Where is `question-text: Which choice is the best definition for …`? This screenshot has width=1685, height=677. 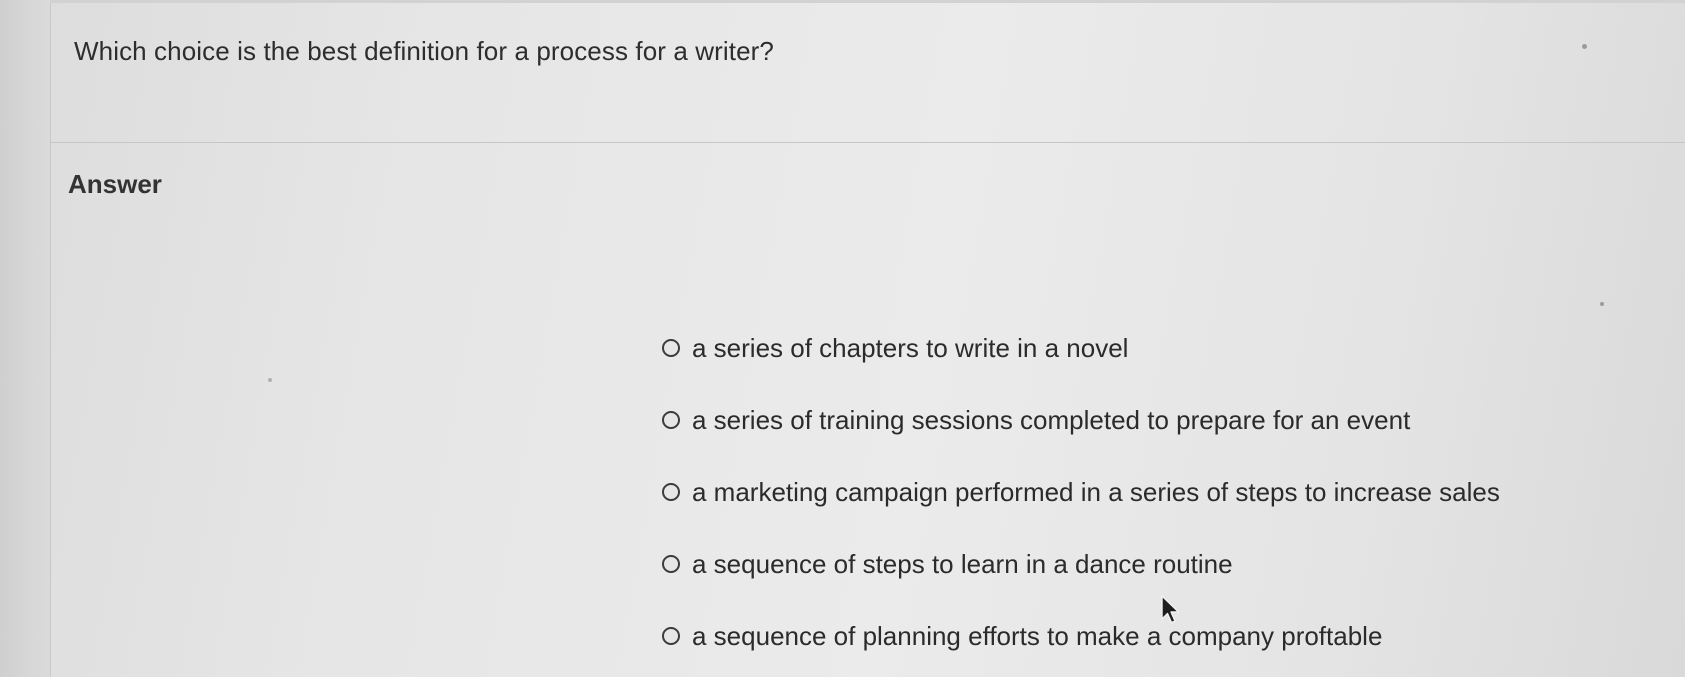
question-text: Which choice is the best definition for … is located at coordinates (424, 51).